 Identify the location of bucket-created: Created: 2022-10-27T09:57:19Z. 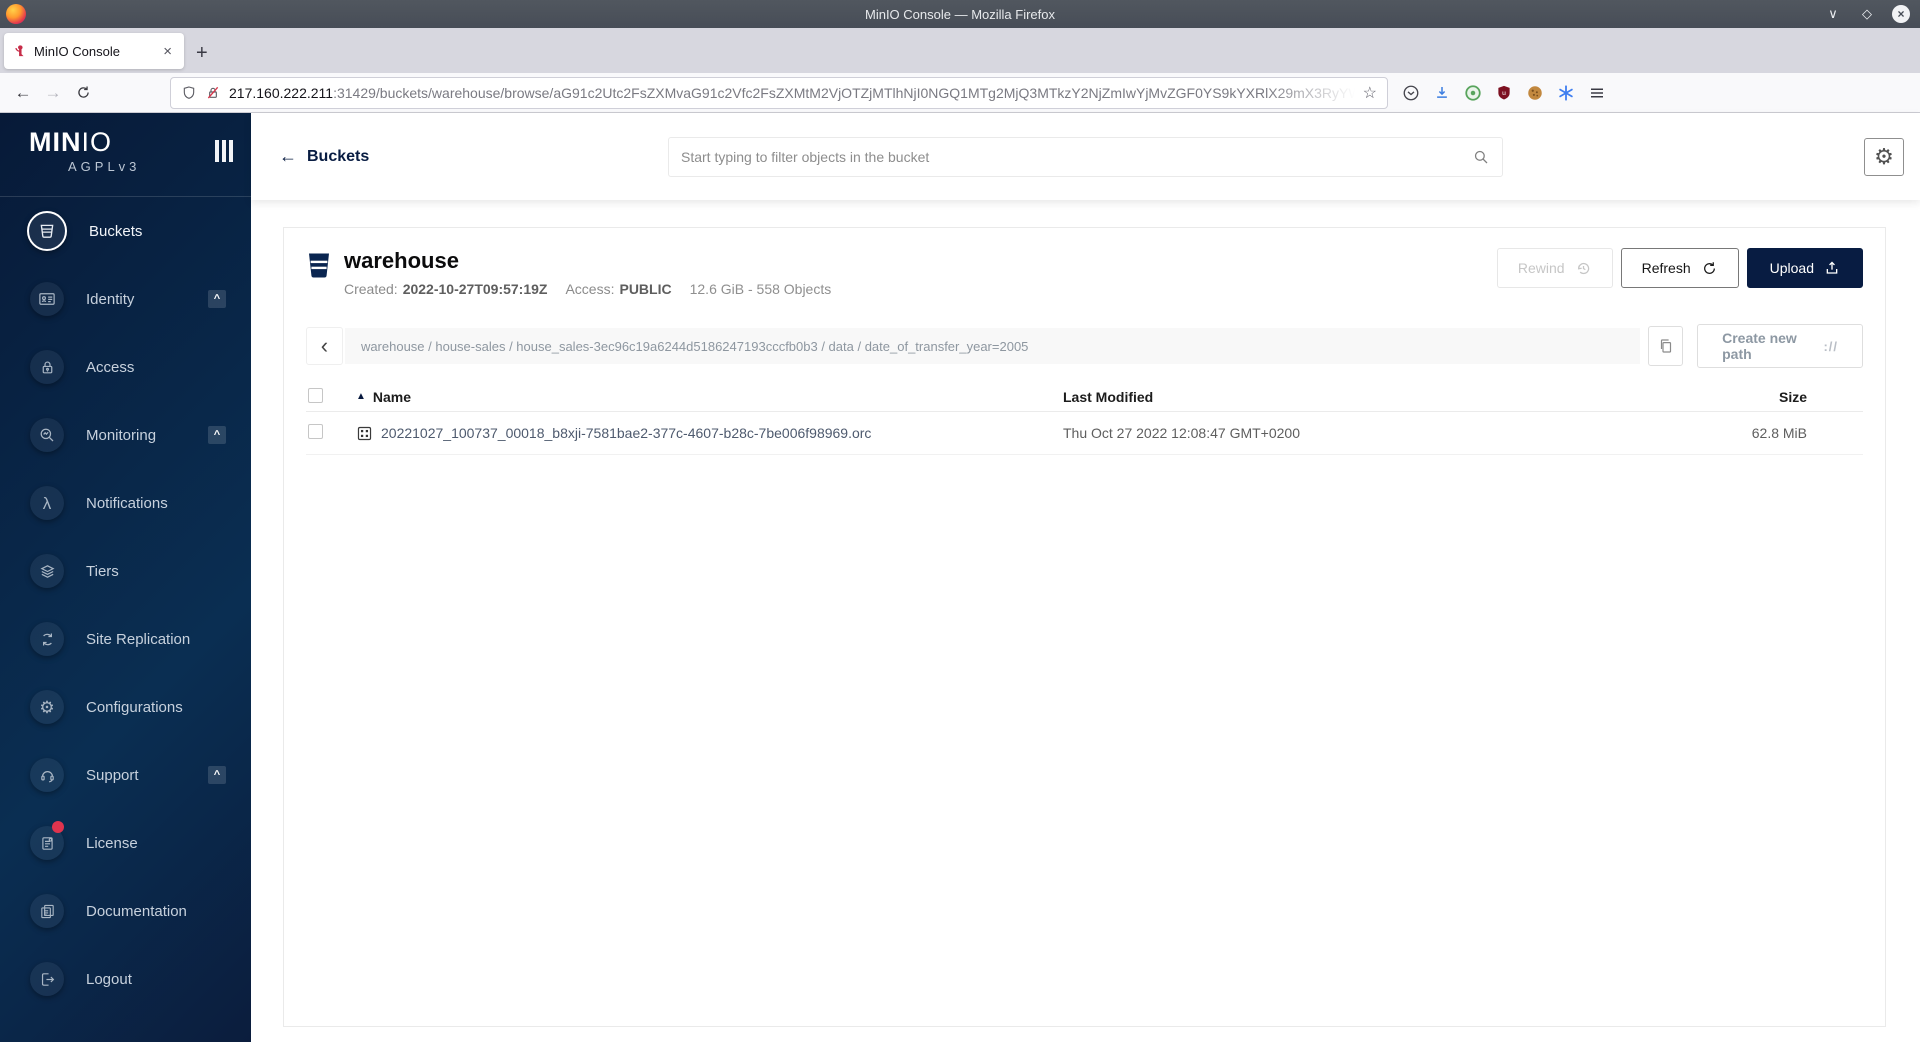
(446, 289).